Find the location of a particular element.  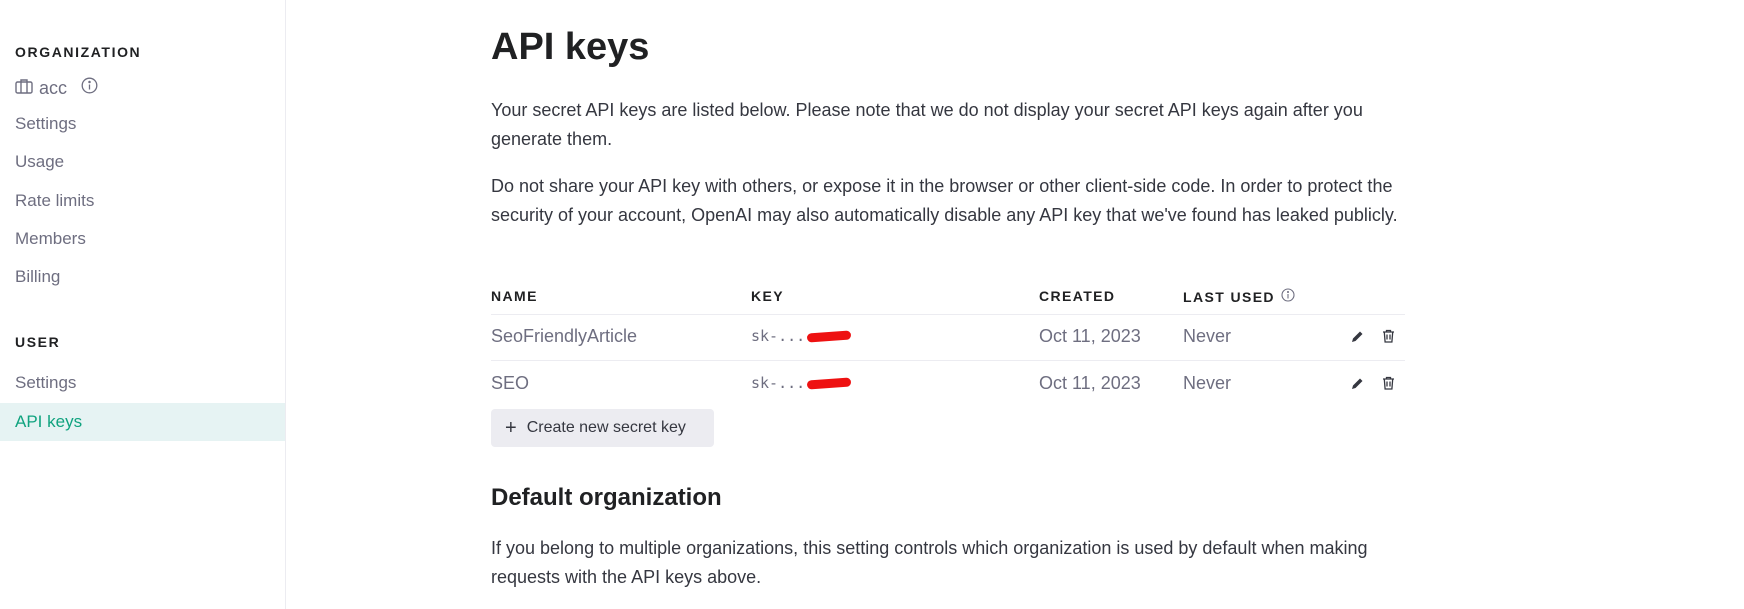

default-organization-heading: Default organization is located at coordinates (606, 497).